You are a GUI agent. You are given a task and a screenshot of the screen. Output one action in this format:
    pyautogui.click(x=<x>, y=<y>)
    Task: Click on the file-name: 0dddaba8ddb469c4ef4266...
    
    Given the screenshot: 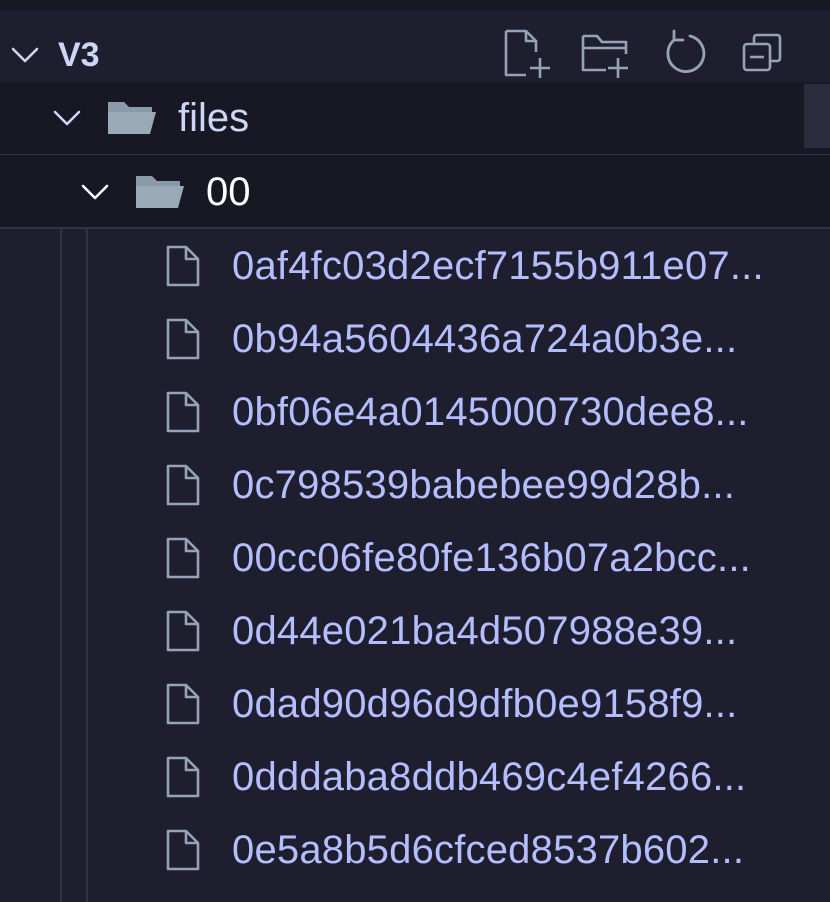 What is the action you would take?
    pyautogui.click(x=489, y=777)
    